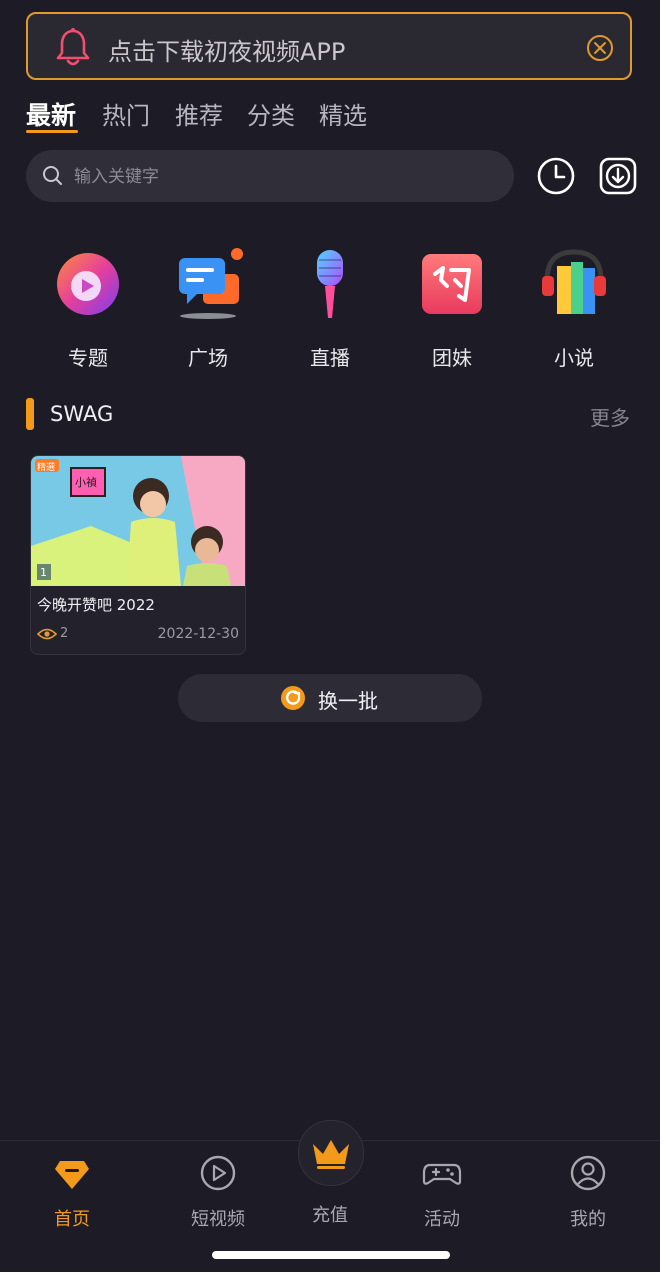 This screenshot has width=666, height=1280. Describe the element at coordinates (574, 281) in the screenshot. I see `books-icon` at that location.